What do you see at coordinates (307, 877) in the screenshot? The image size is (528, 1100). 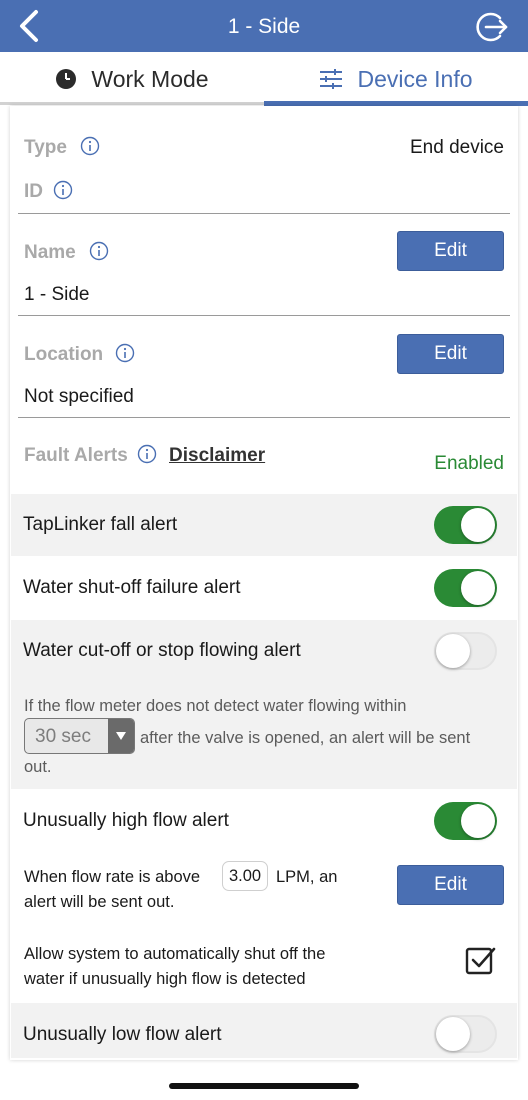 I see `high-flow-text-after: LPM, an` at bounding box center [307, 877].